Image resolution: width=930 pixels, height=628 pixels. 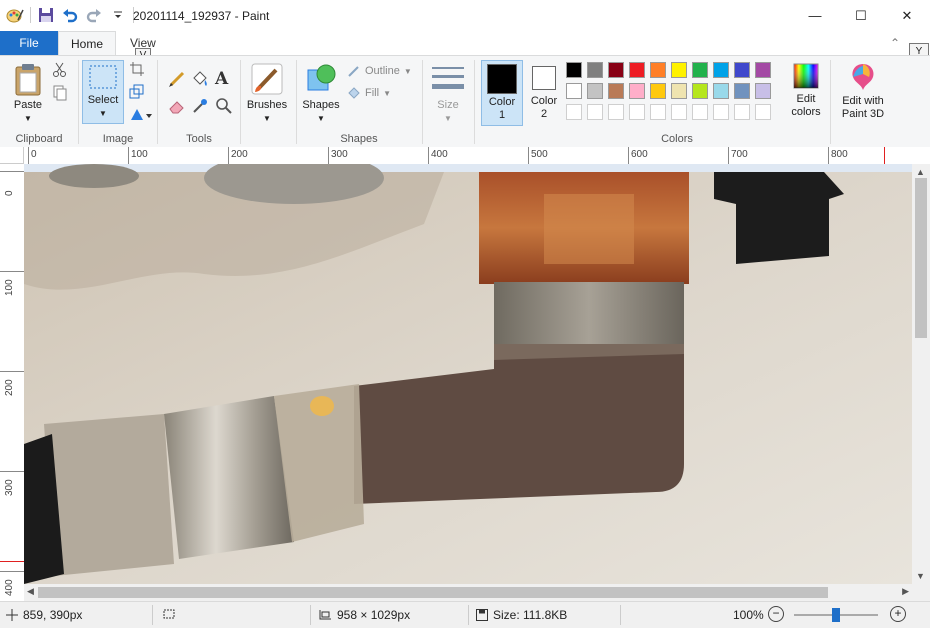 What do you see at coordinates (138, 70) in the screenshot?
I see `crop-icon` at bounding box center [138, 70].